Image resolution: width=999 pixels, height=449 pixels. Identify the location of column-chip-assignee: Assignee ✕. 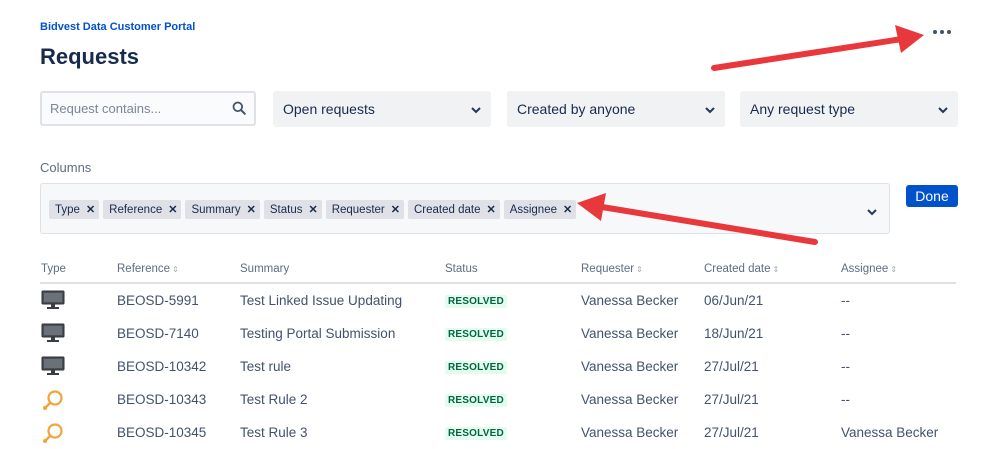
(540, 209).